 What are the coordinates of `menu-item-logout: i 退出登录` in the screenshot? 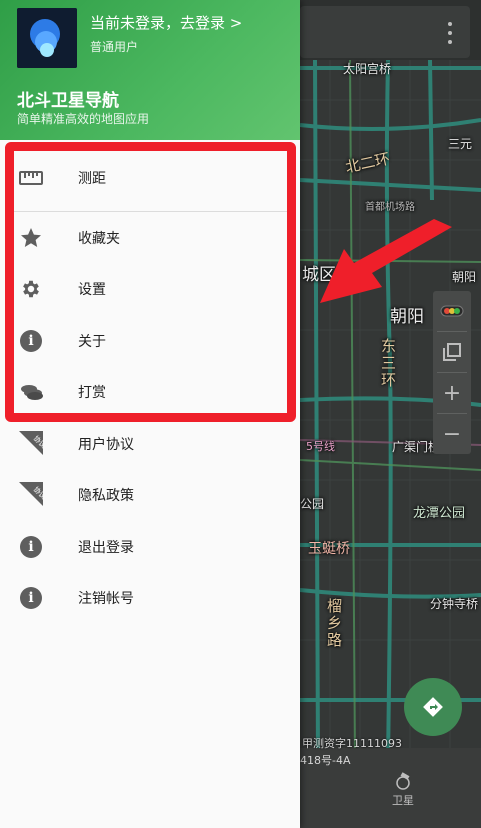 It's located at (150, 547).